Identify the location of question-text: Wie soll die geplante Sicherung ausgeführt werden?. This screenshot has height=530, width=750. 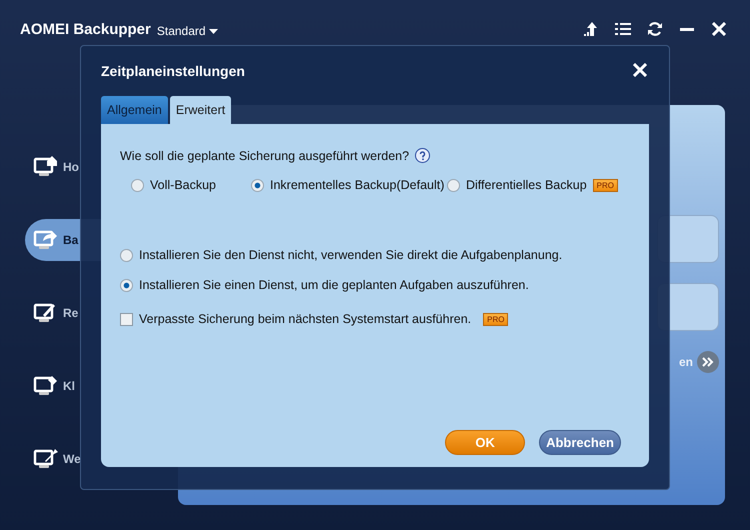
(265, 155).